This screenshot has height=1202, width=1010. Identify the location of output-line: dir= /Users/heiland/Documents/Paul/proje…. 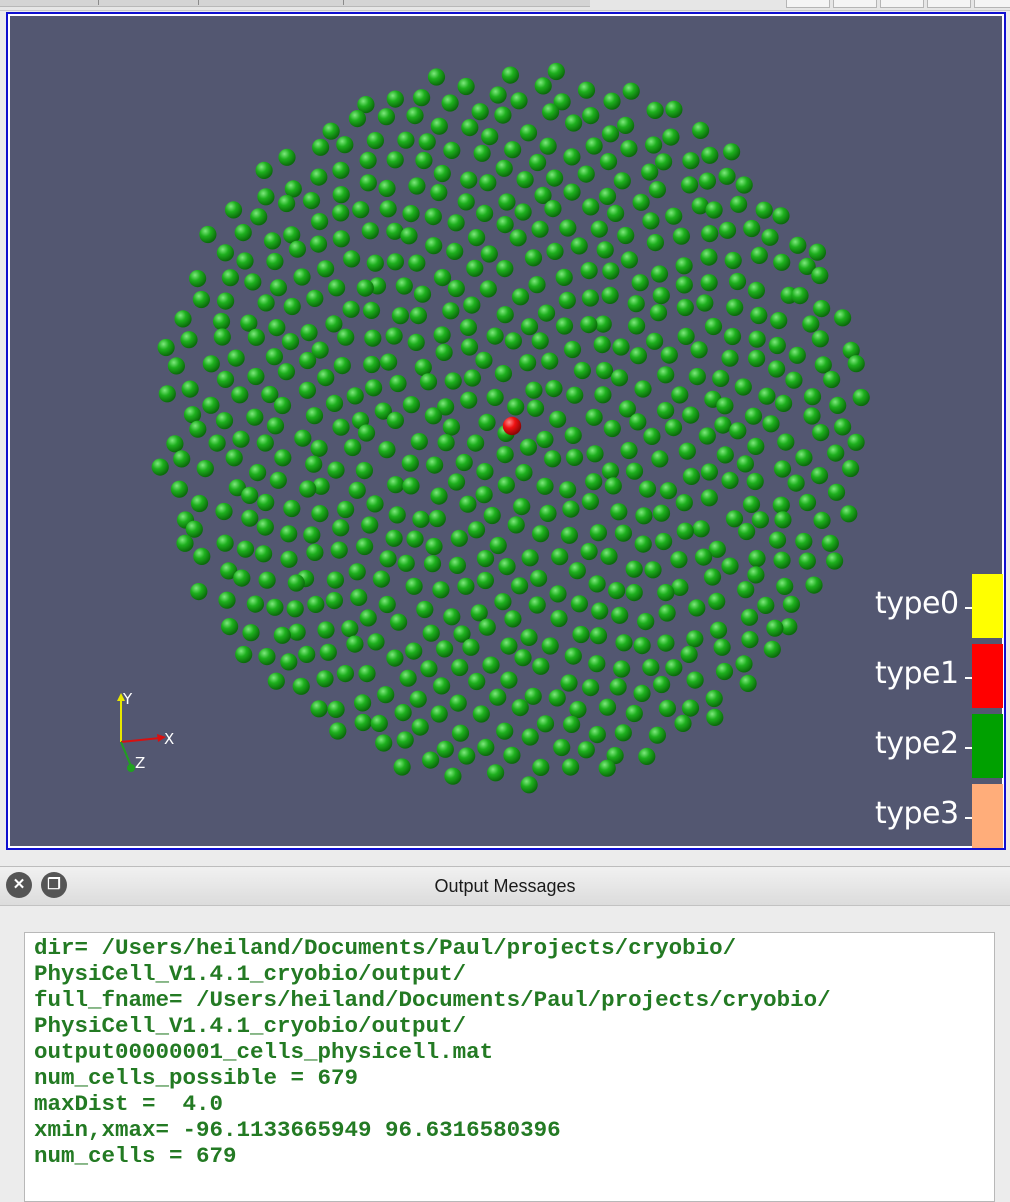
(385, 948).